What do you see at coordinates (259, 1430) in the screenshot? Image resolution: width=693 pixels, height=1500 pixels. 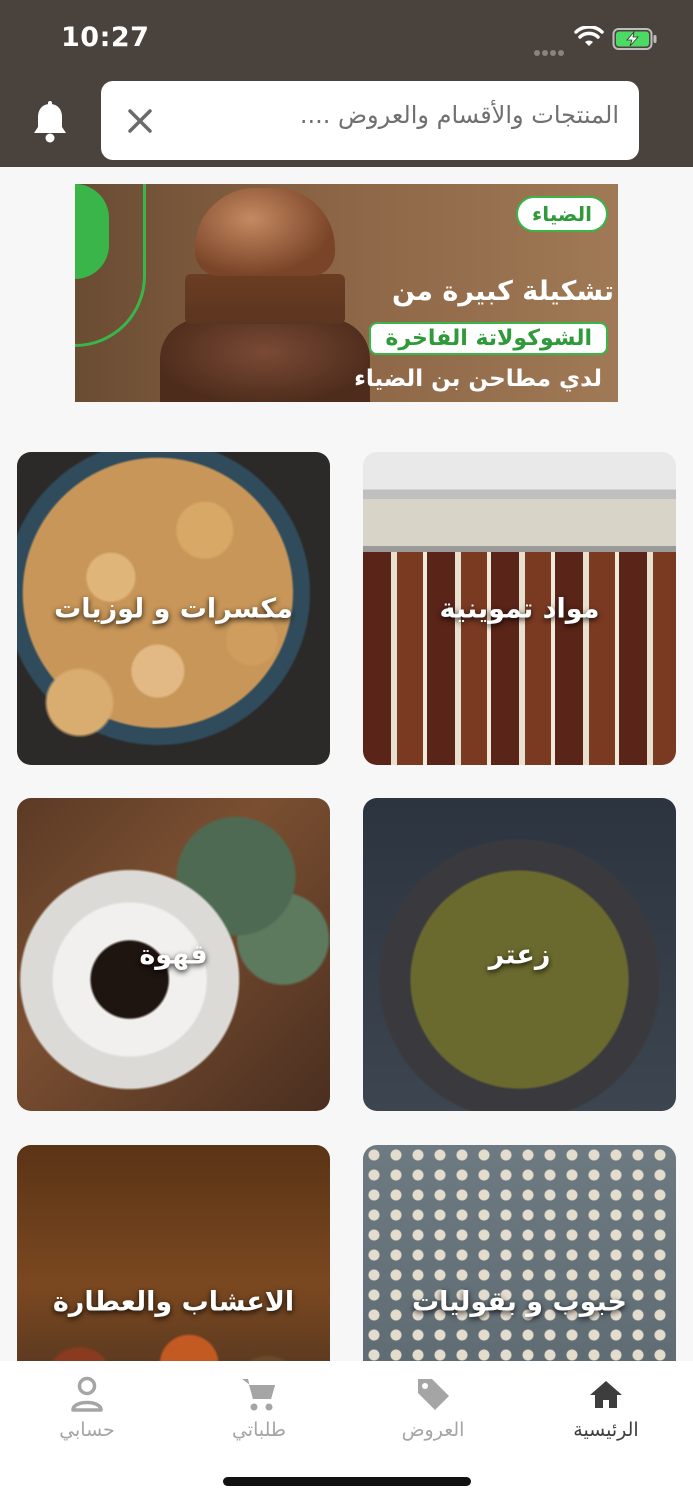 I see `nav-orders-label: طلباتي` at bounding box center [259, 1430].